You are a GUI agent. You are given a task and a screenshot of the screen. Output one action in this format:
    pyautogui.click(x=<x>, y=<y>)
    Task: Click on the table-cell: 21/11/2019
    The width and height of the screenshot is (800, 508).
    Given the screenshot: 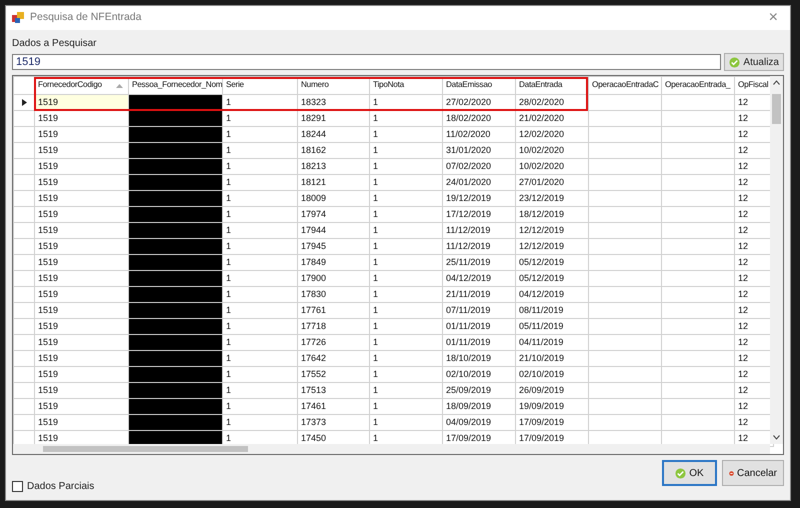 What is the action you would take?
    pyautogui.click(x=479, y=294)
    